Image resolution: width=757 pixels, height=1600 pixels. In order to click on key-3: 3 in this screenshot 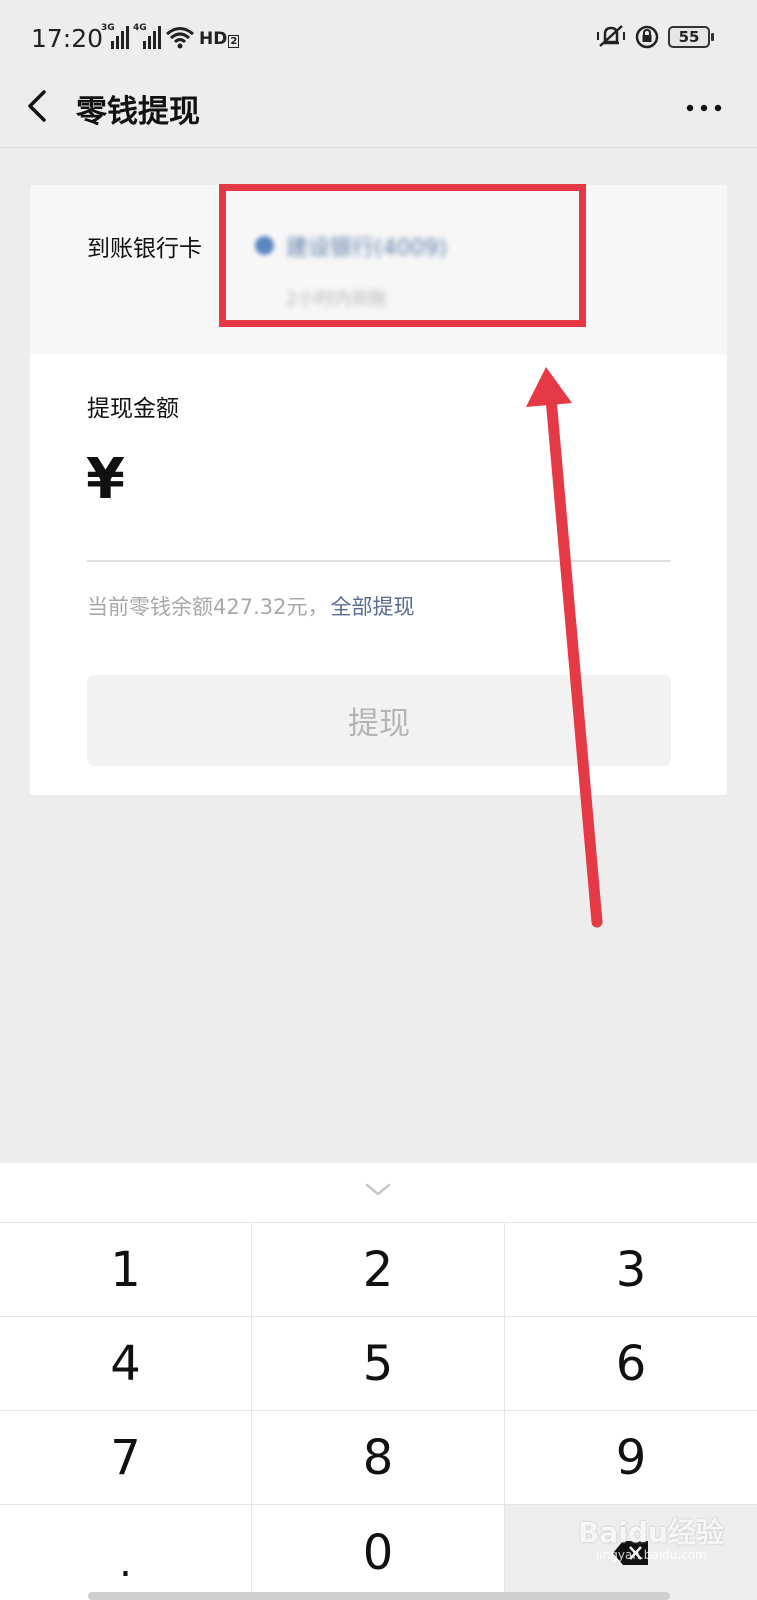, I will do `click(631, 1270)`.